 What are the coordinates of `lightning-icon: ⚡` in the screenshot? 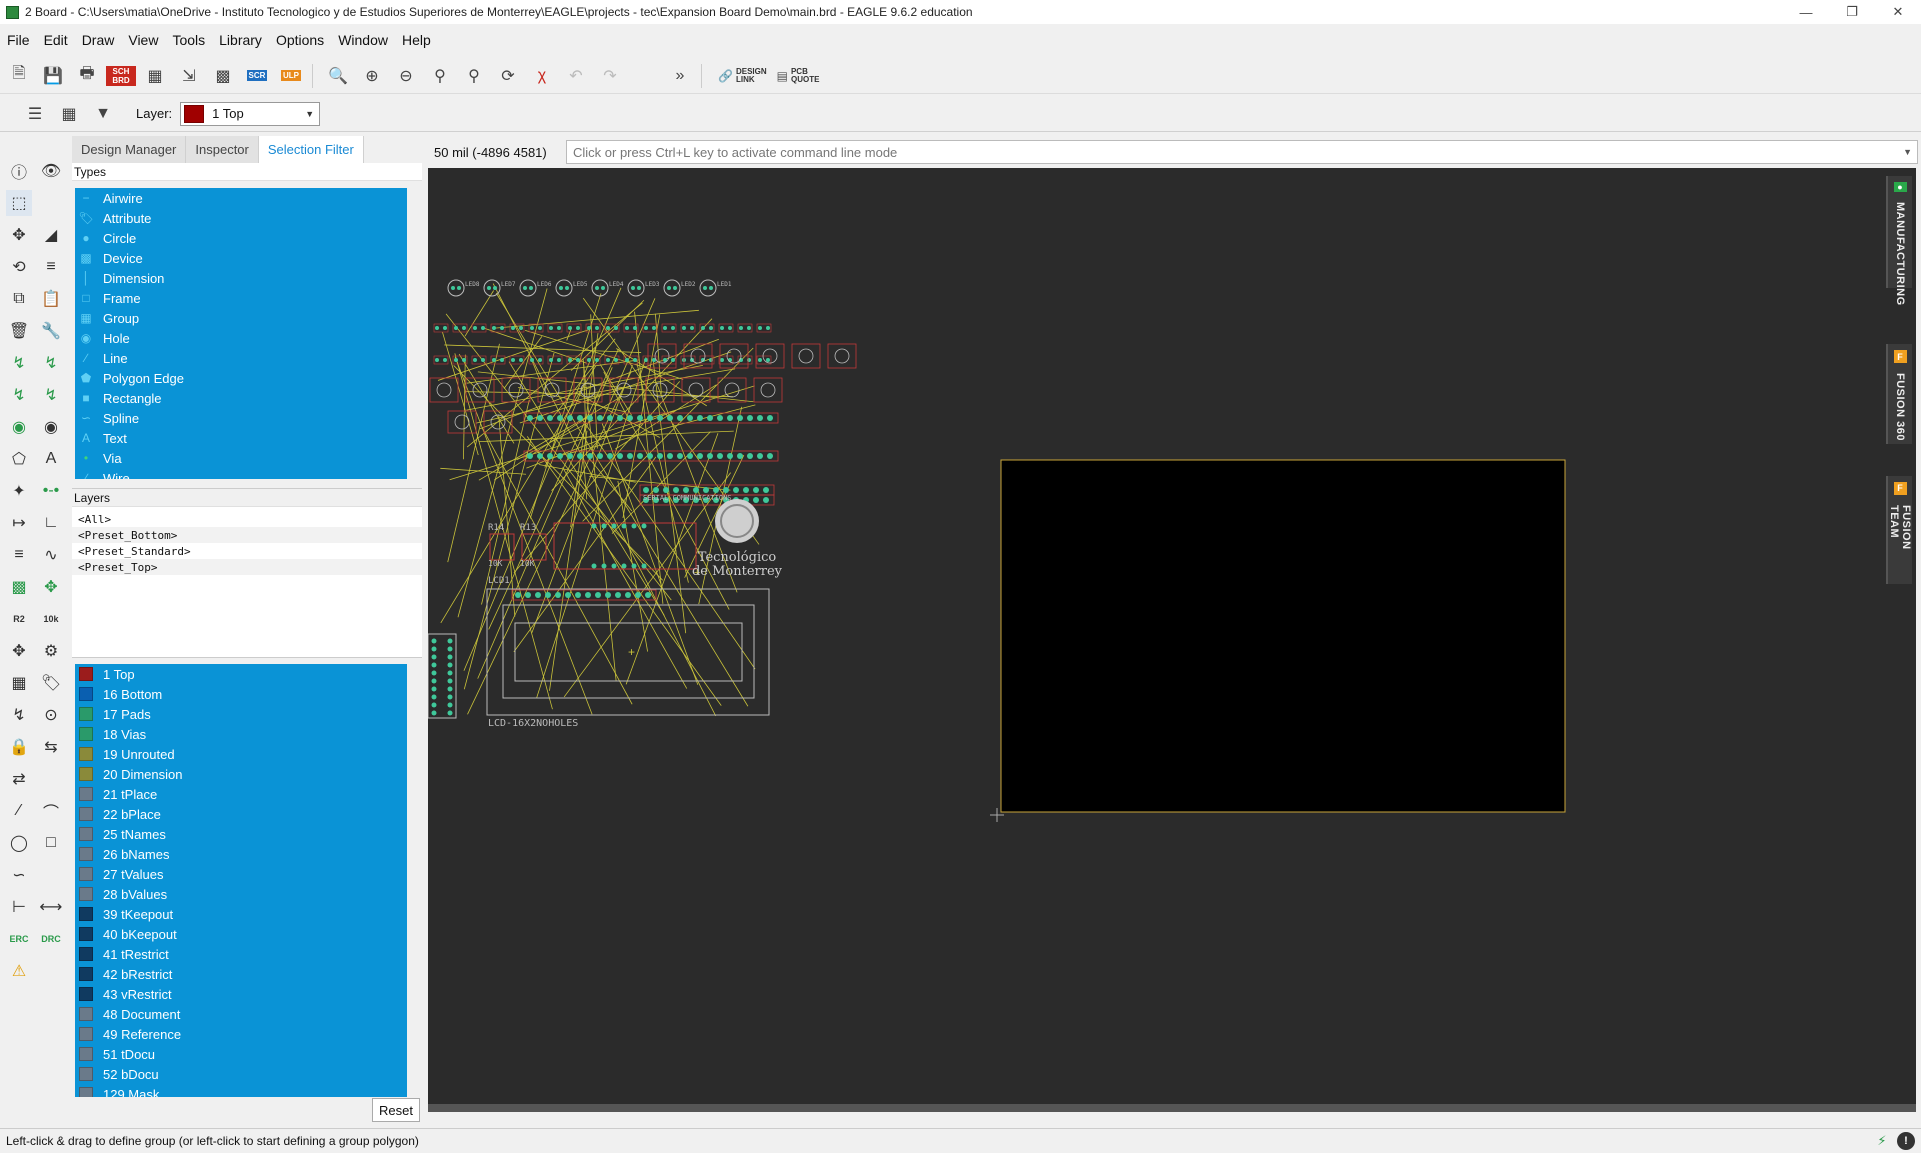 It's located at (1882, 1141).